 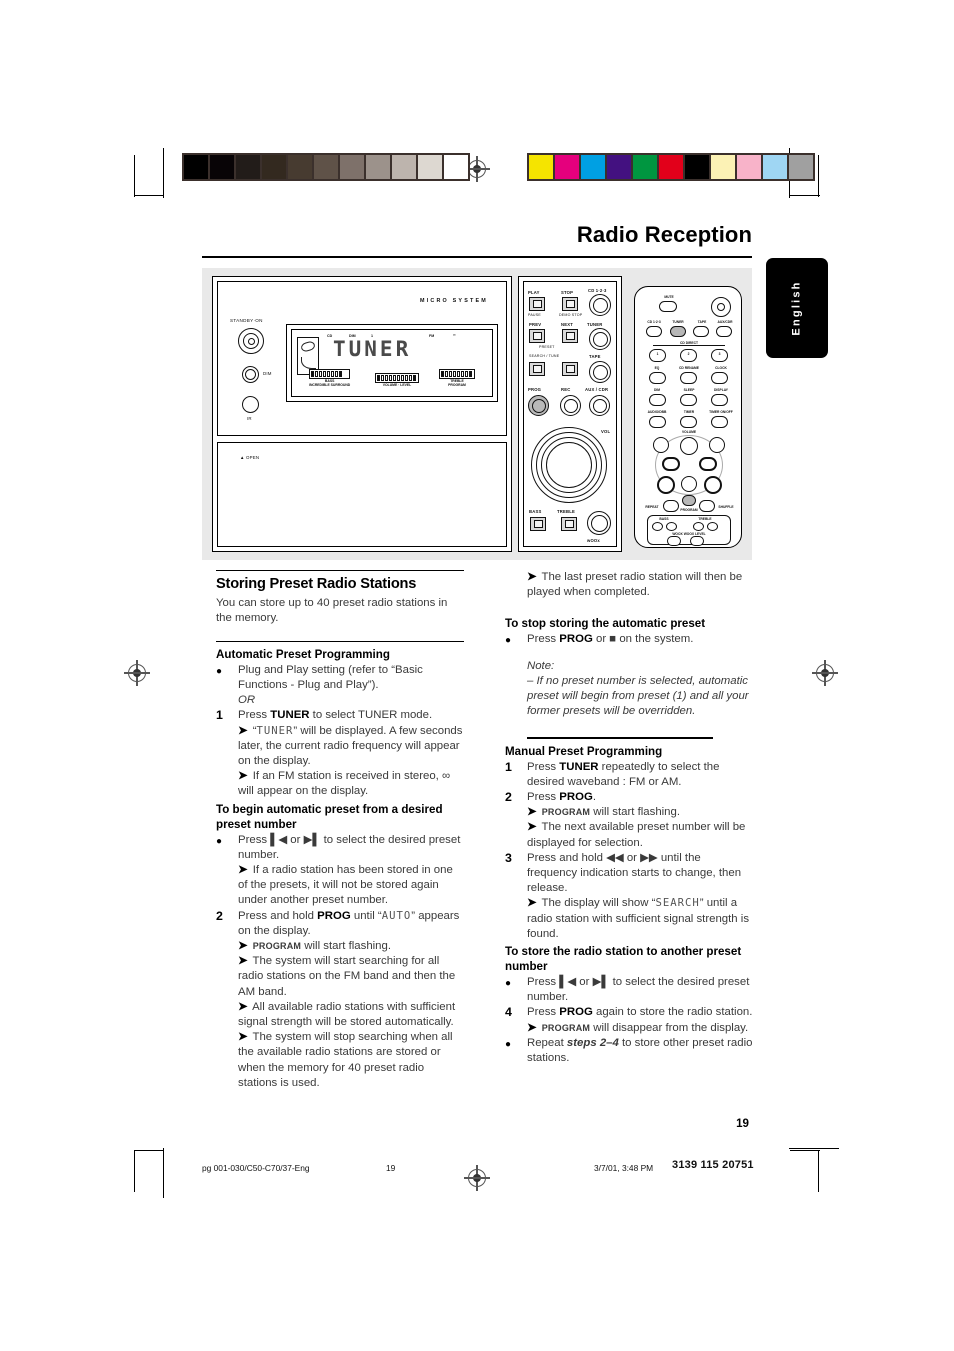 What do you see at coordinates (668, 306) in the screenshot?
I see `remote-mute-button` at bounding box center [668, 306].